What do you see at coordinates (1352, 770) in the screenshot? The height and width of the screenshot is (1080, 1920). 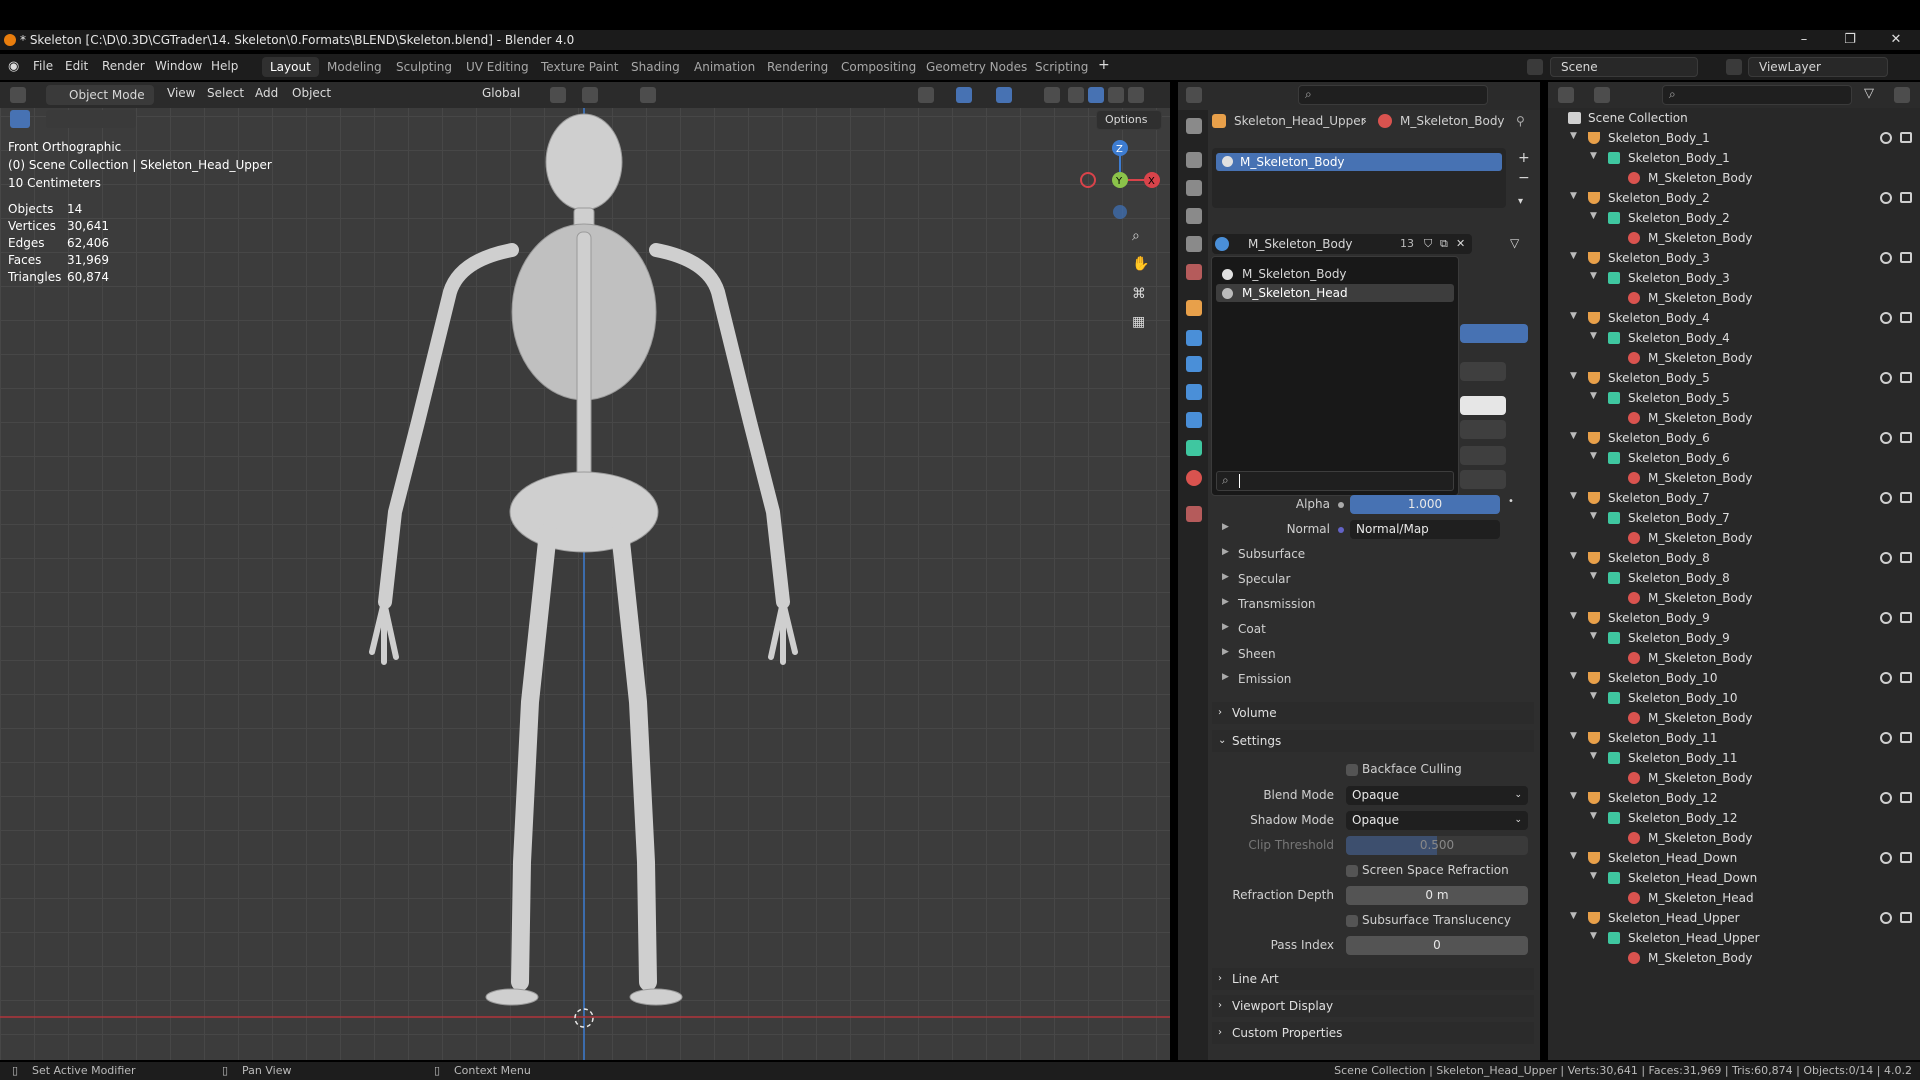 I see `backface-culling-checkbox` at bounding box center [1352, 770].